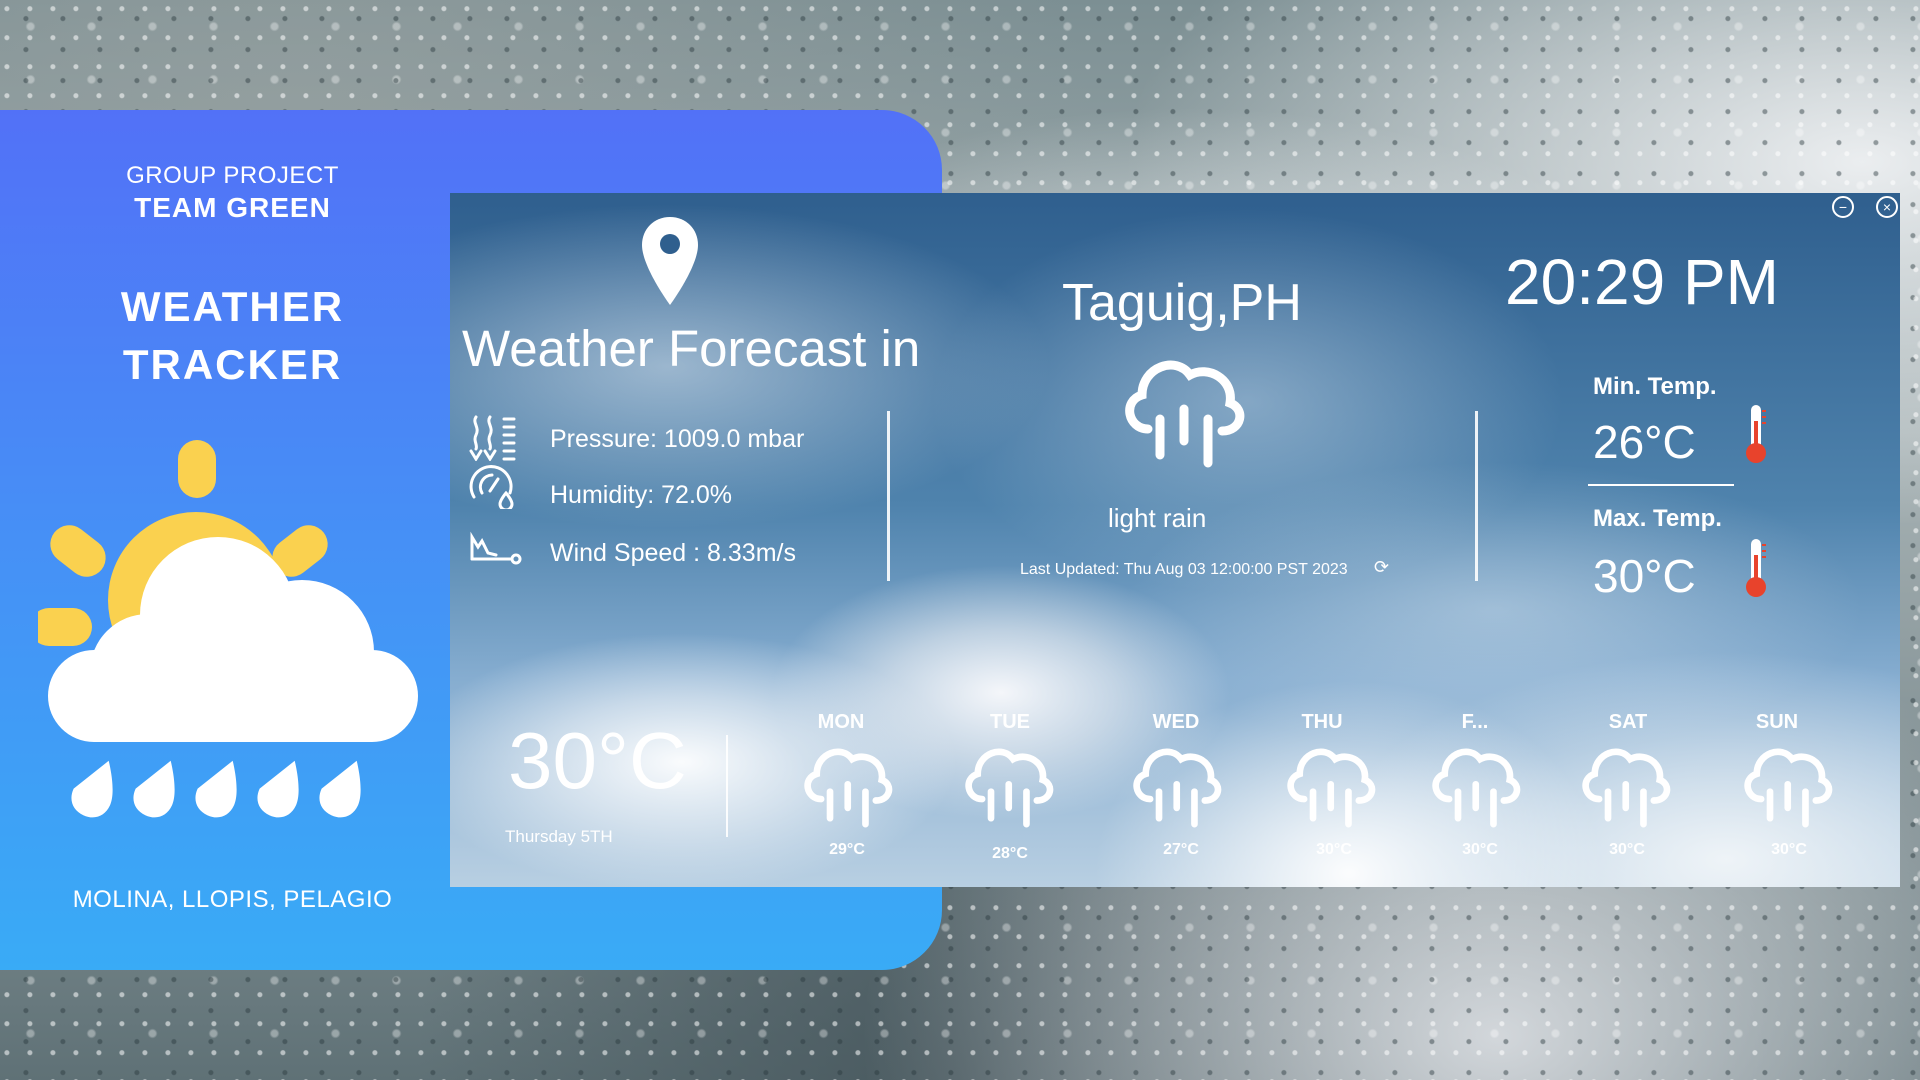  Describe the element at coordinates (691, 348) in the screenshot. I see `forecast-heading: Weather Forecast in` at that location.